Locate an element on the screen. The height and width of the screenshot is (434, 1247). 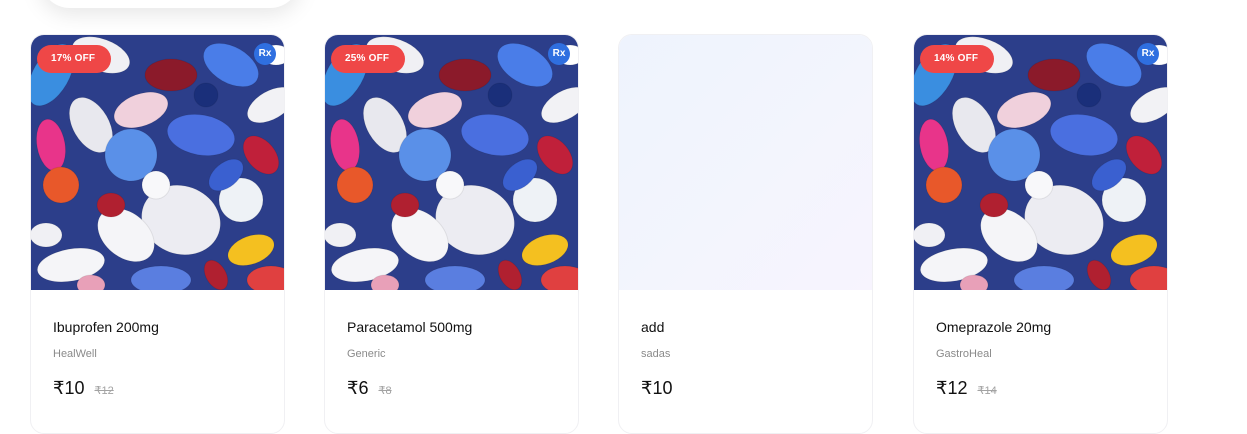
product-mrp: ₹14 is located at coordinates (987, 391).